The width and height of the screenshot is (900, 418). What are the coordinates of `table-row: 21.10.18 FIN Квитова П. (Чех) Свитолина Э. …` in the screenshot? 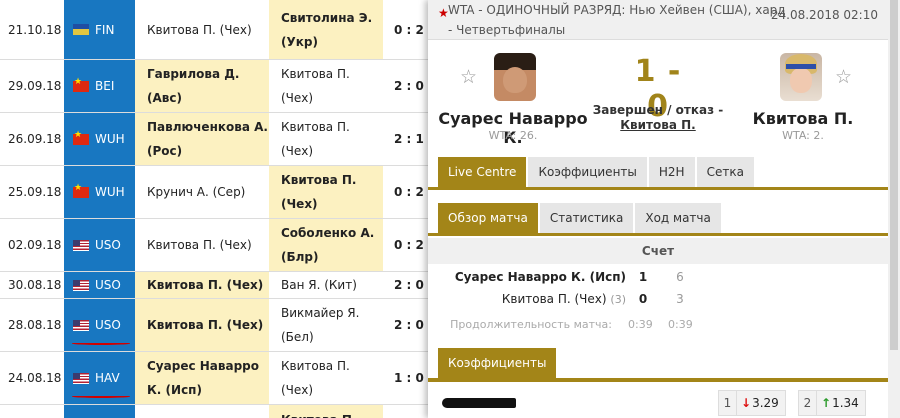 It's located at (214, 30).